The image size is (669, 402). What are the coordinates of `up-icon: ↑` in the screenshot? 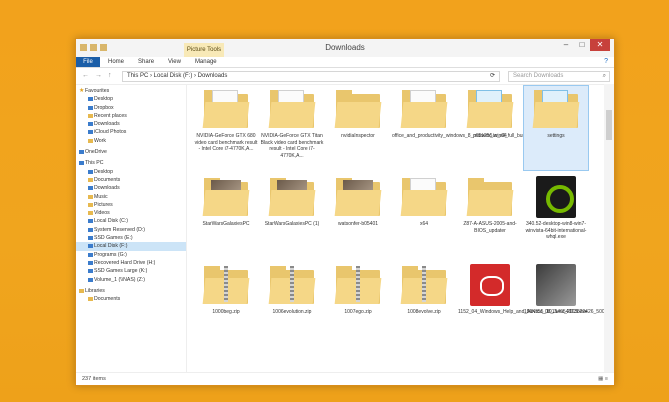 It's located at (110, 75).